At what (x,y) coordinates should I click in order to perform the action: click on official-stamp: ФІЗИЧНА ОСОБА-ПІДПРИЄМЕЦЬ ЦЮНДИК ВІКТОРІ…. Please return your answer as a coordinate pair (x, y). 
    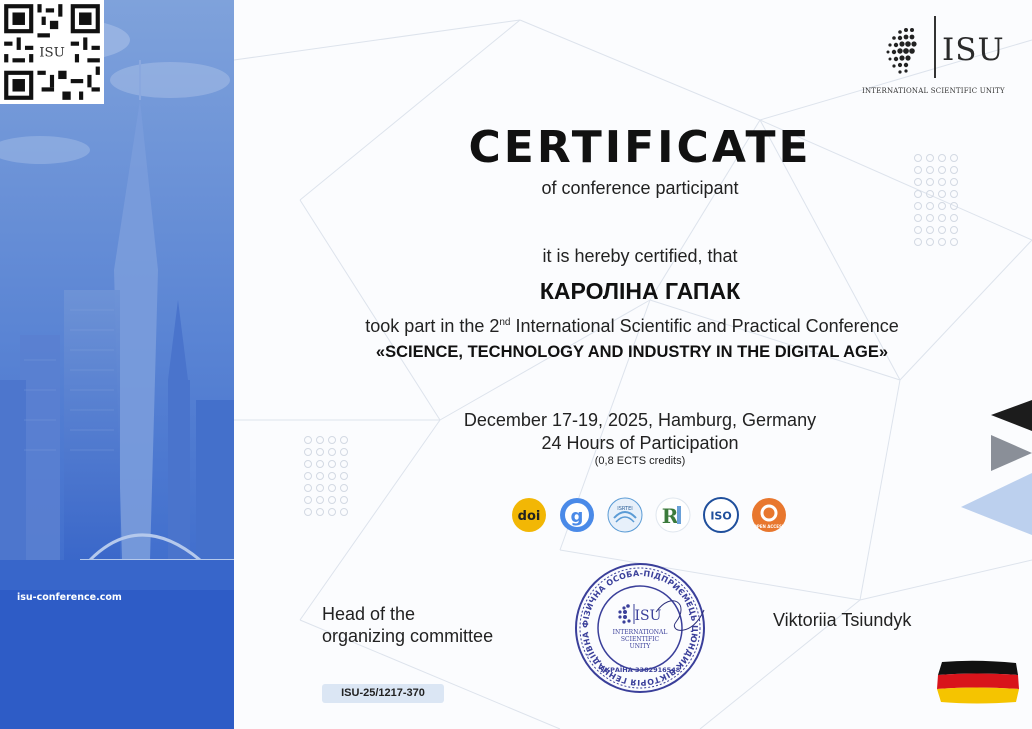
    Looking at the image, I should click on (640, 628).